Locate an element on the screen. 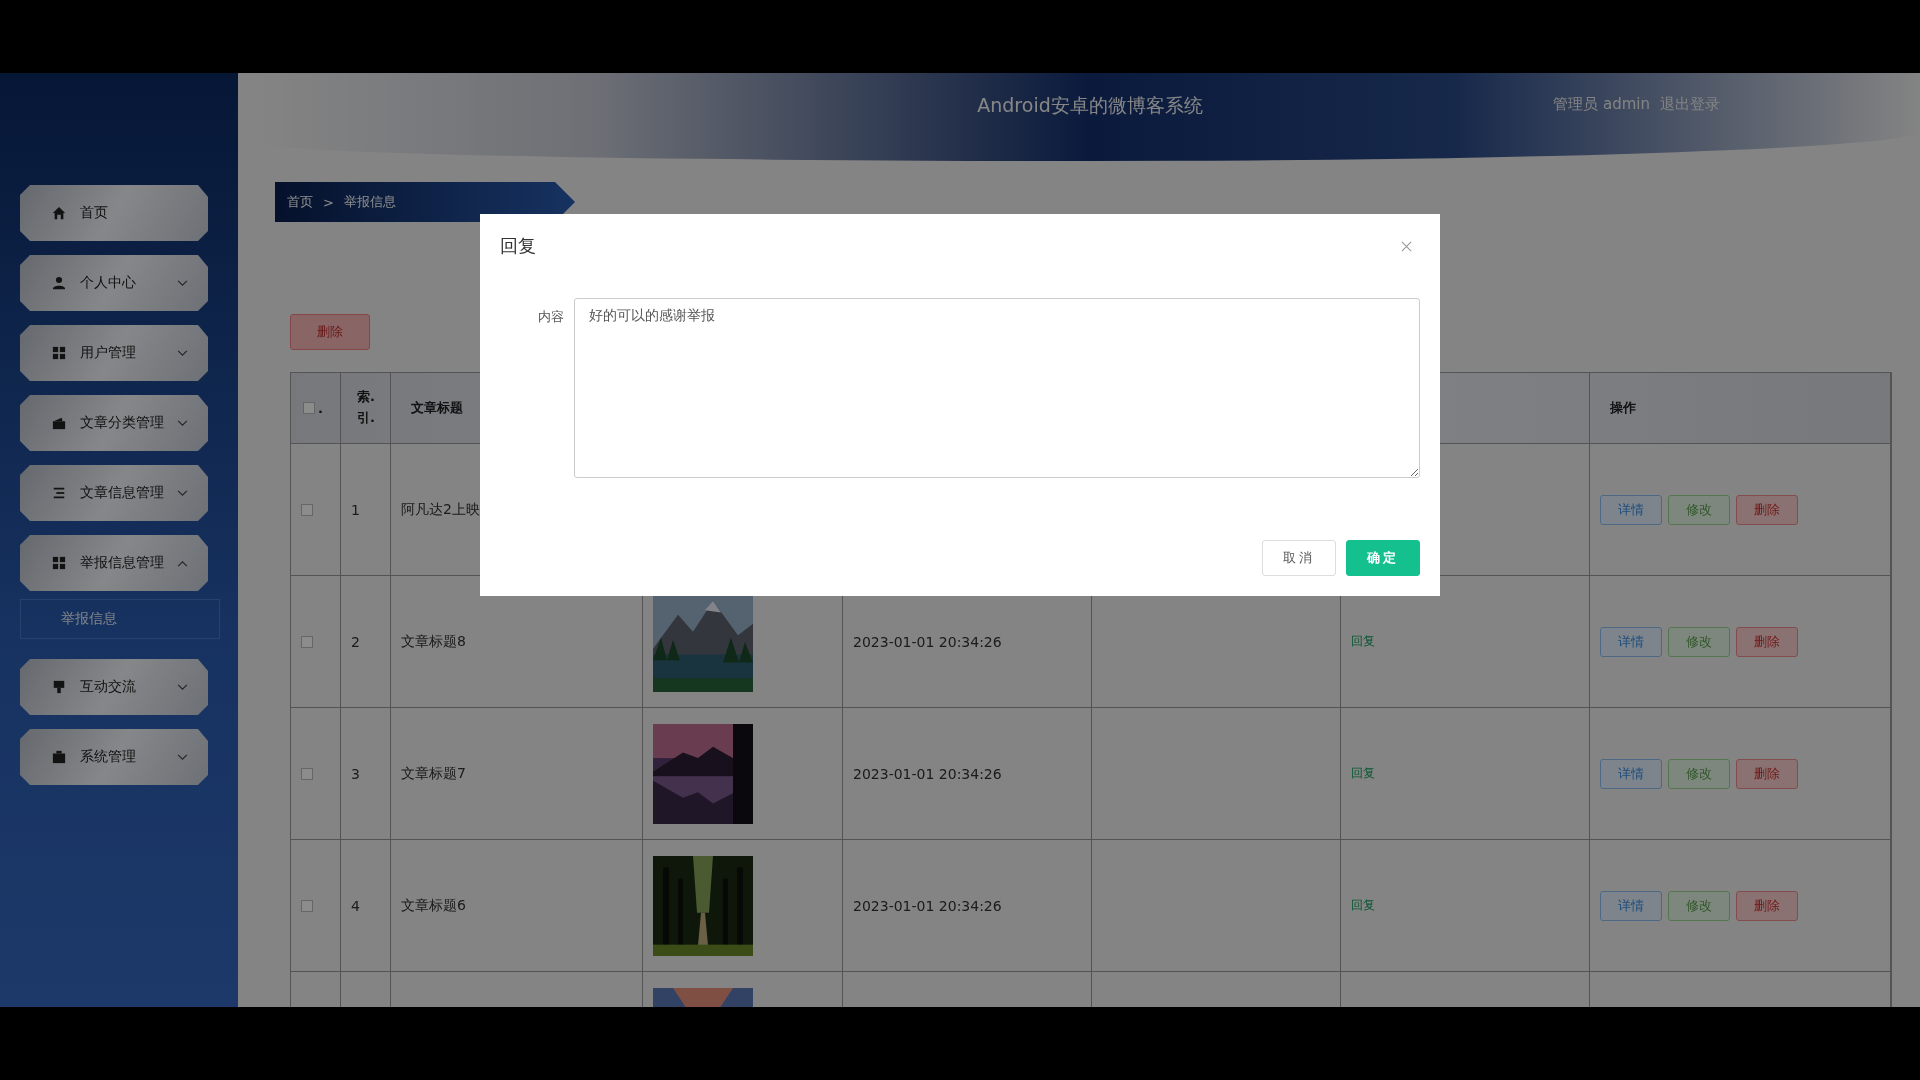  cancel-button: 取消 is located at coordinates (1299, 558).